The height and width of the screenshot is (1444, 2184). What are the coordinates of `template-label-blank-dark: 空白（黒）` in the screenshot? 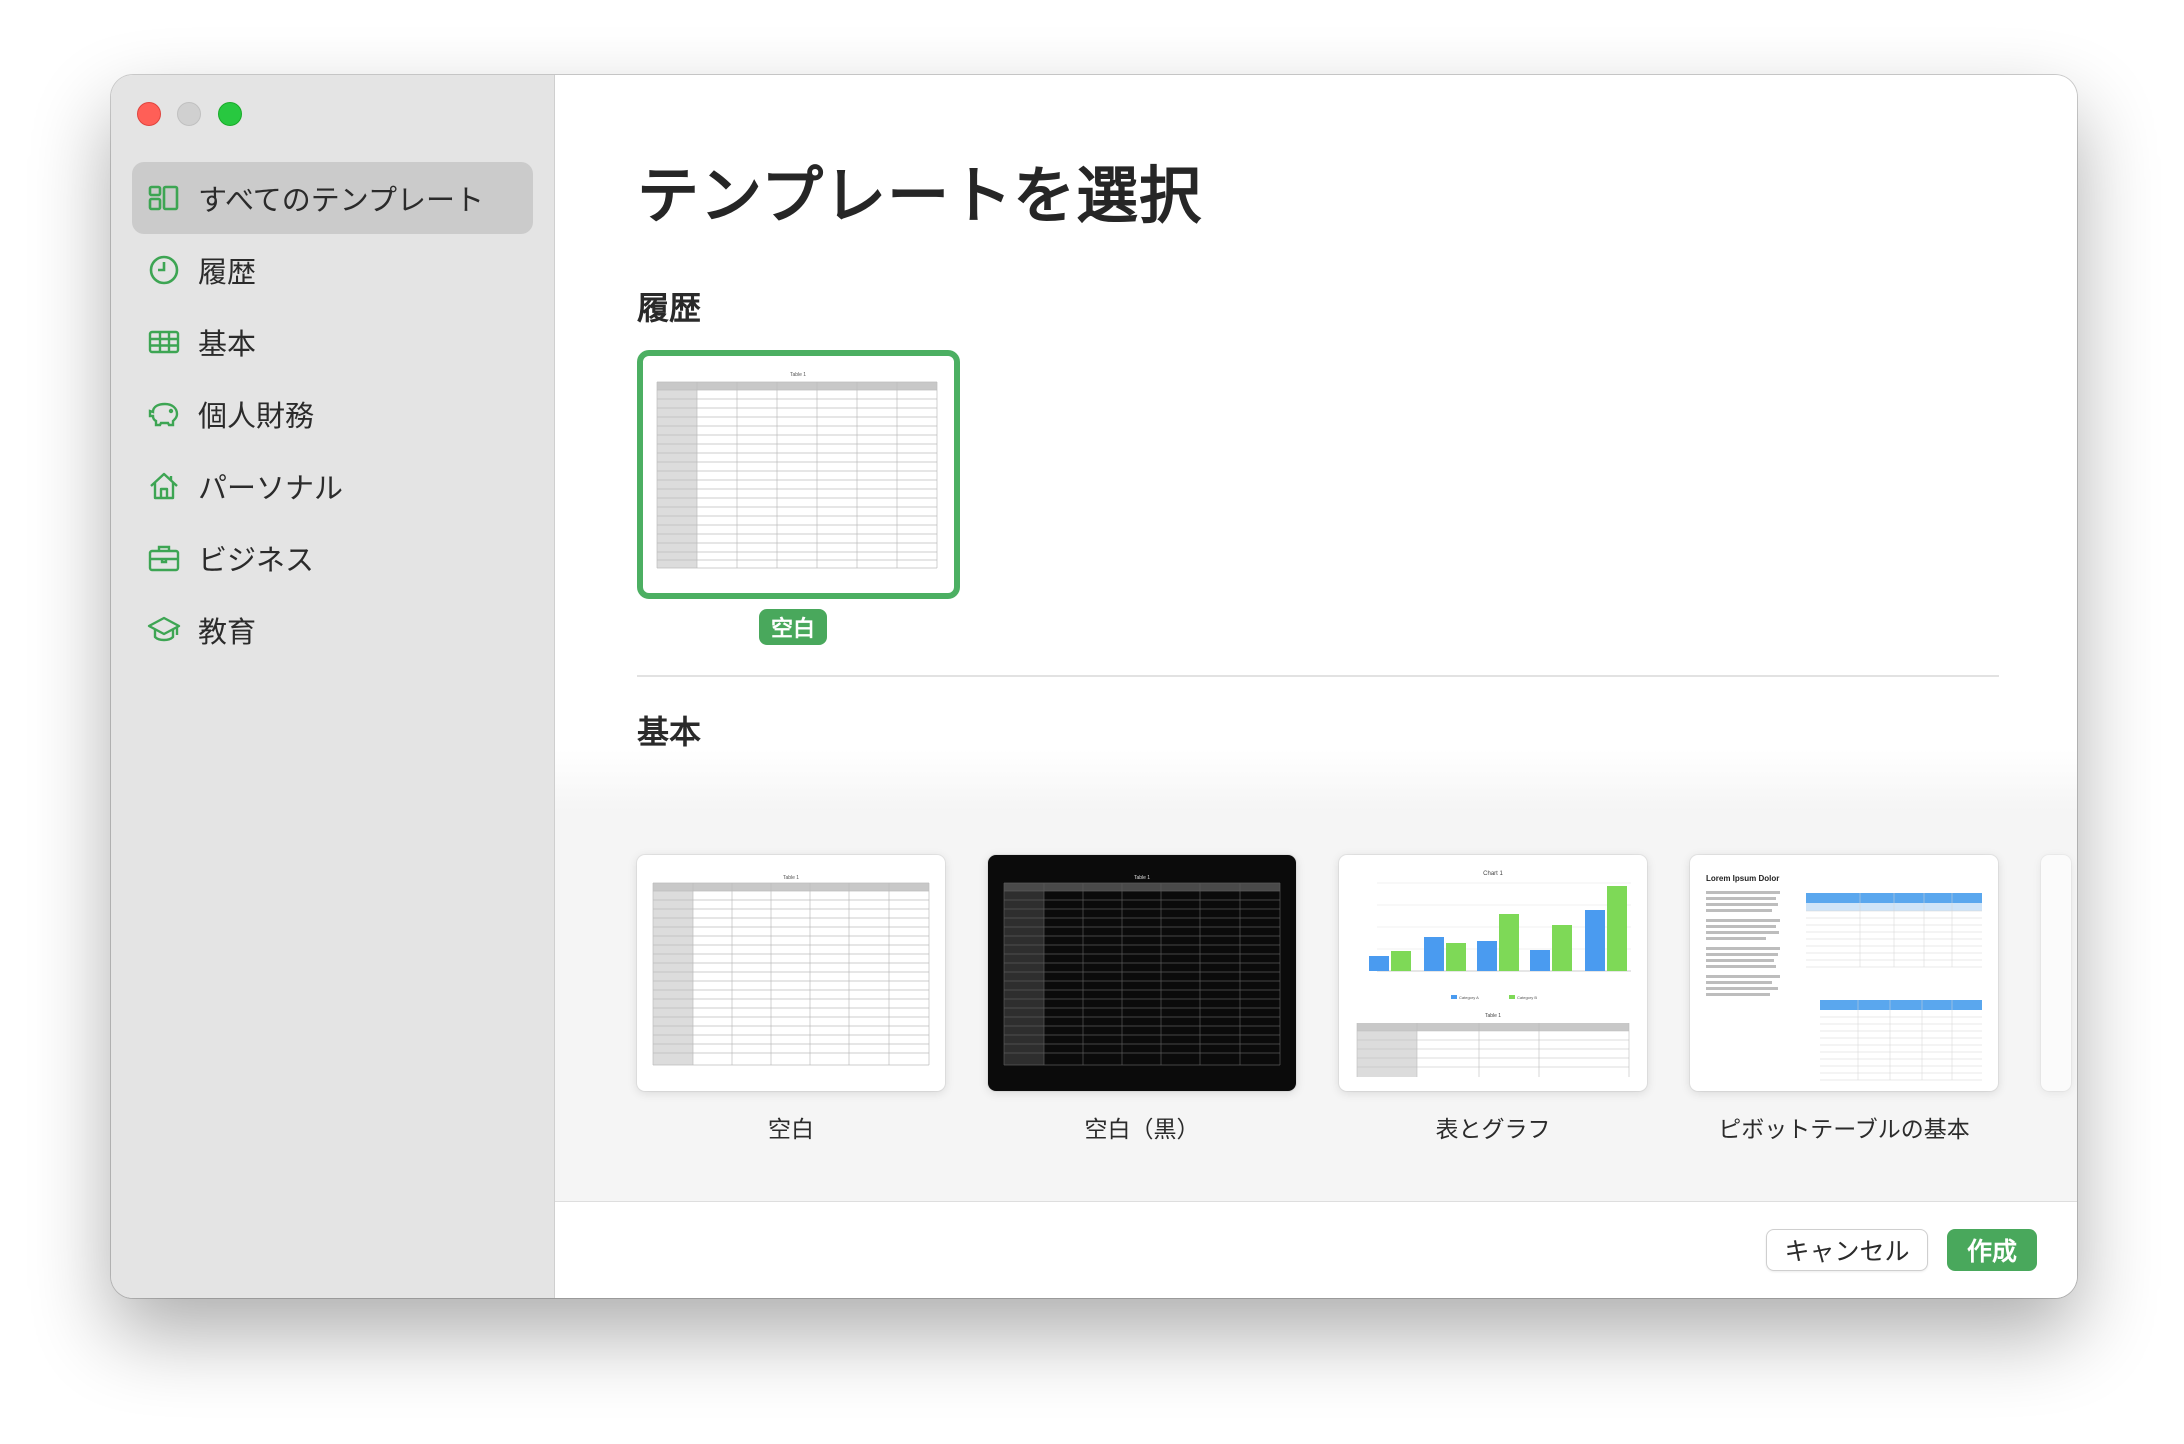 It's located at (1142, 1130).